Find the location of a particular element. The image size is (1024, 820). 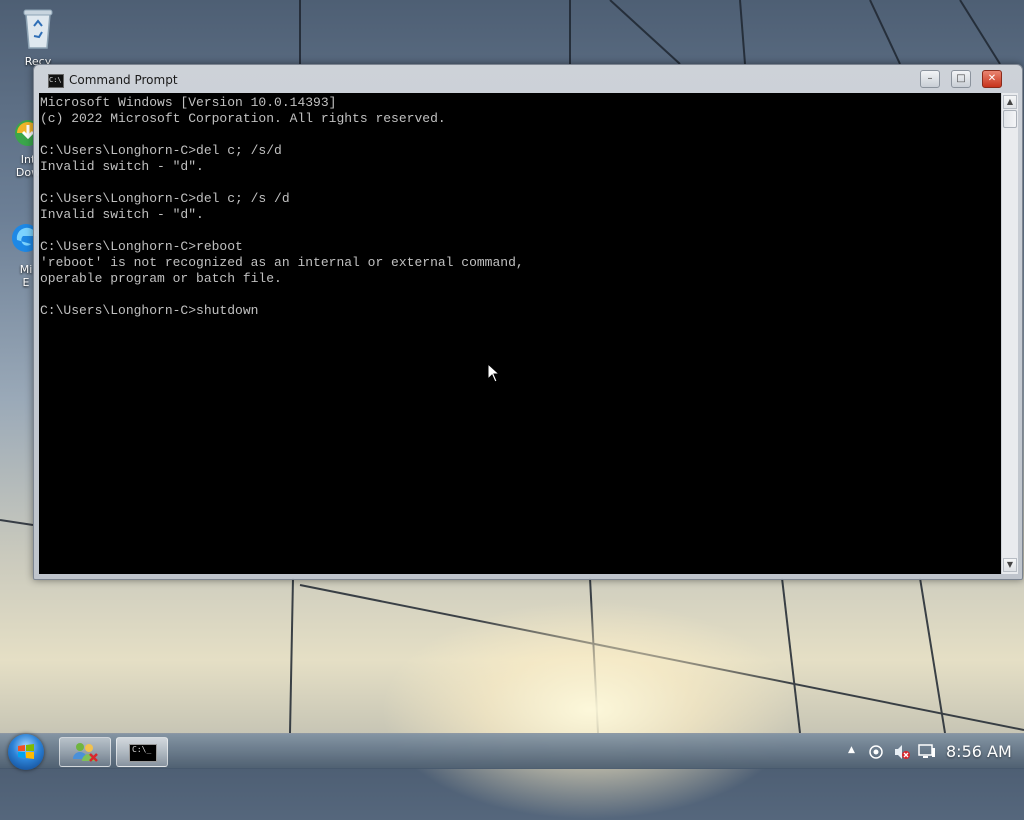

desktop-icon-recycle-bin: Recy is located at coordinates (38, 37).